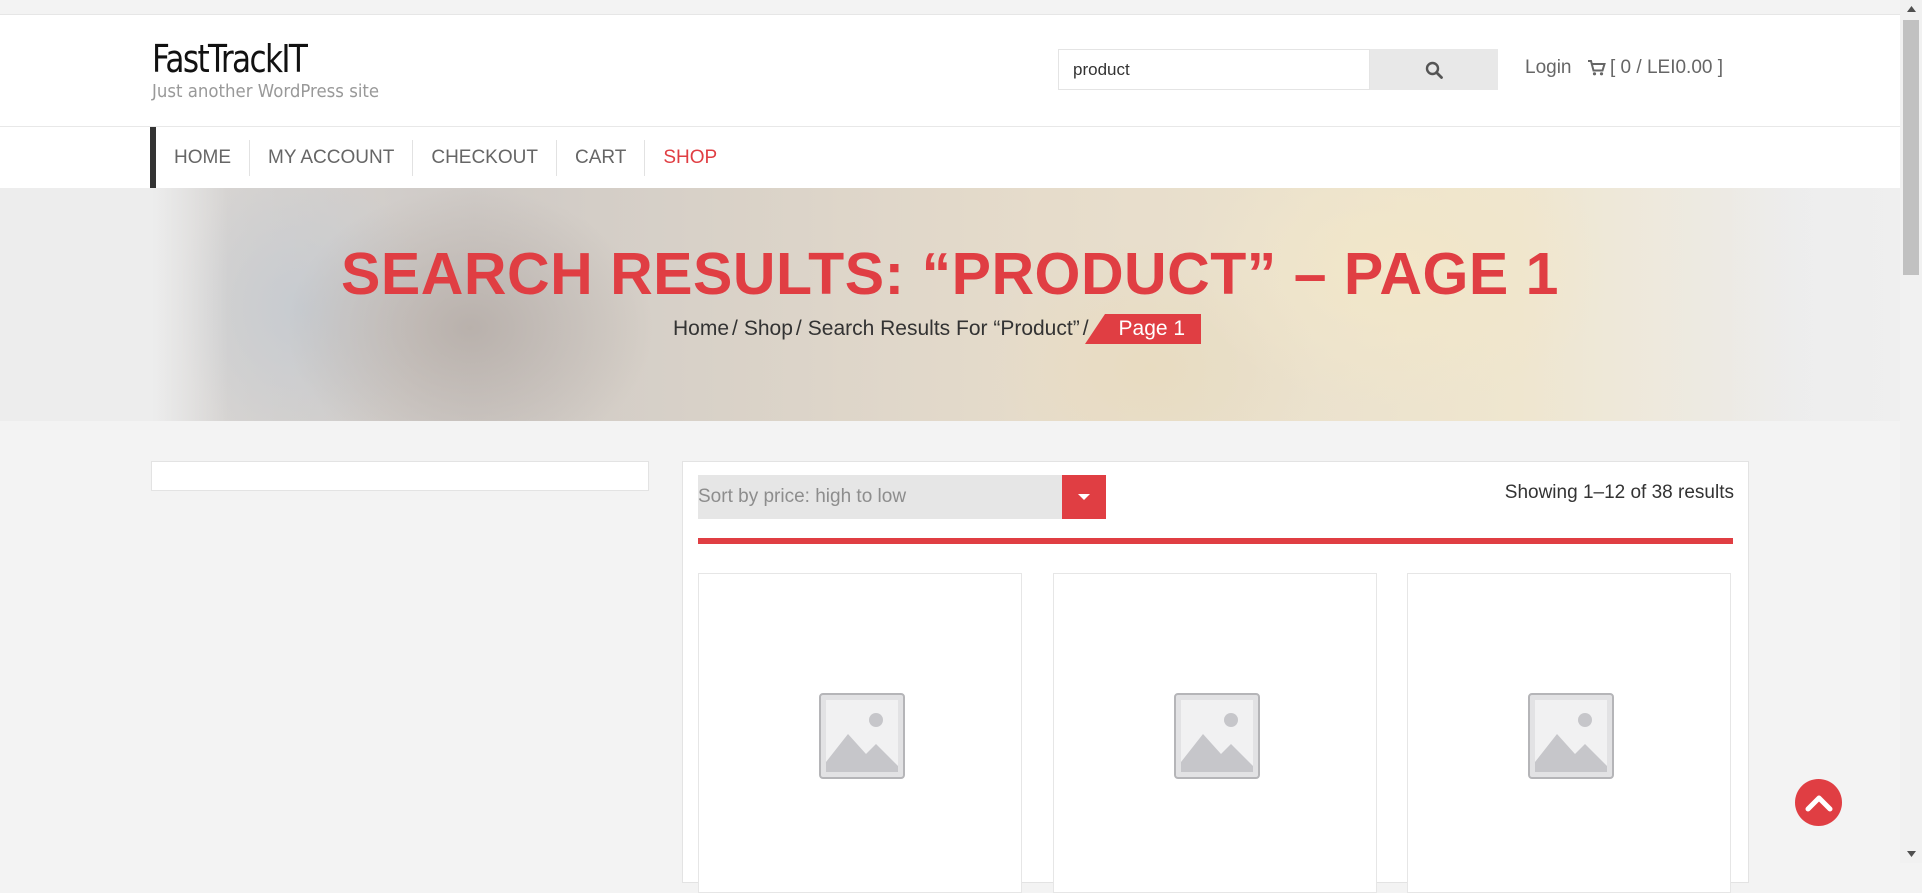 The width and height of the screenshot is (1922, 893). Describe the element at coordinates (690, 158) in the screenshot. I see `nav-item-shop: SHOP` at that location.